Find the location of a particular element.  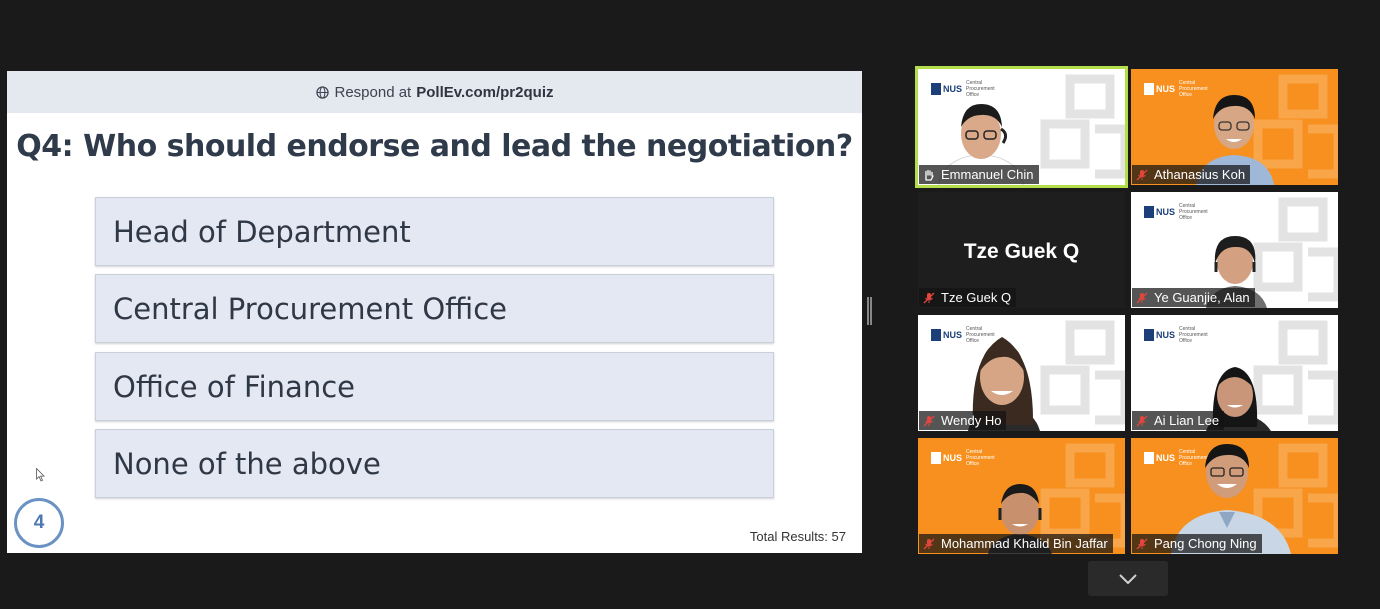

next-page-button is located at coordinates (1128, 578).